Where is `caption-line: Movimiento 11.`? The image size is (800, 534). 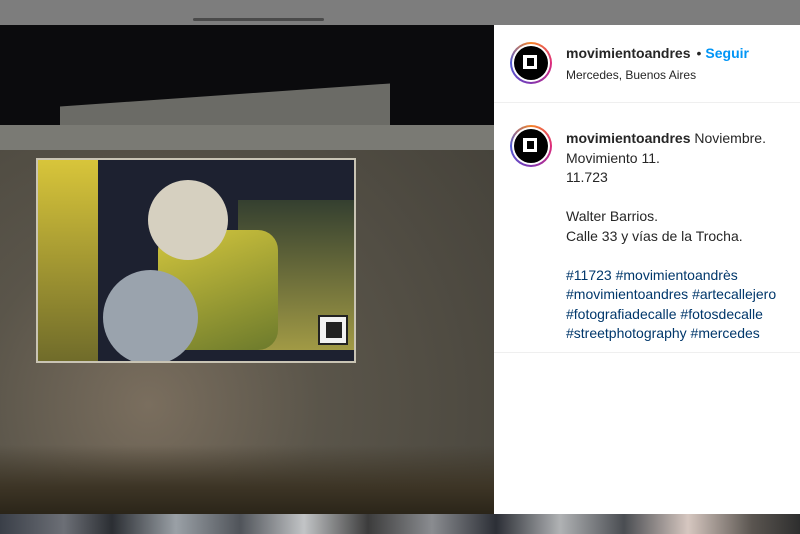
caption-line: Movimiento 11. is located at coordinates (613, 157).